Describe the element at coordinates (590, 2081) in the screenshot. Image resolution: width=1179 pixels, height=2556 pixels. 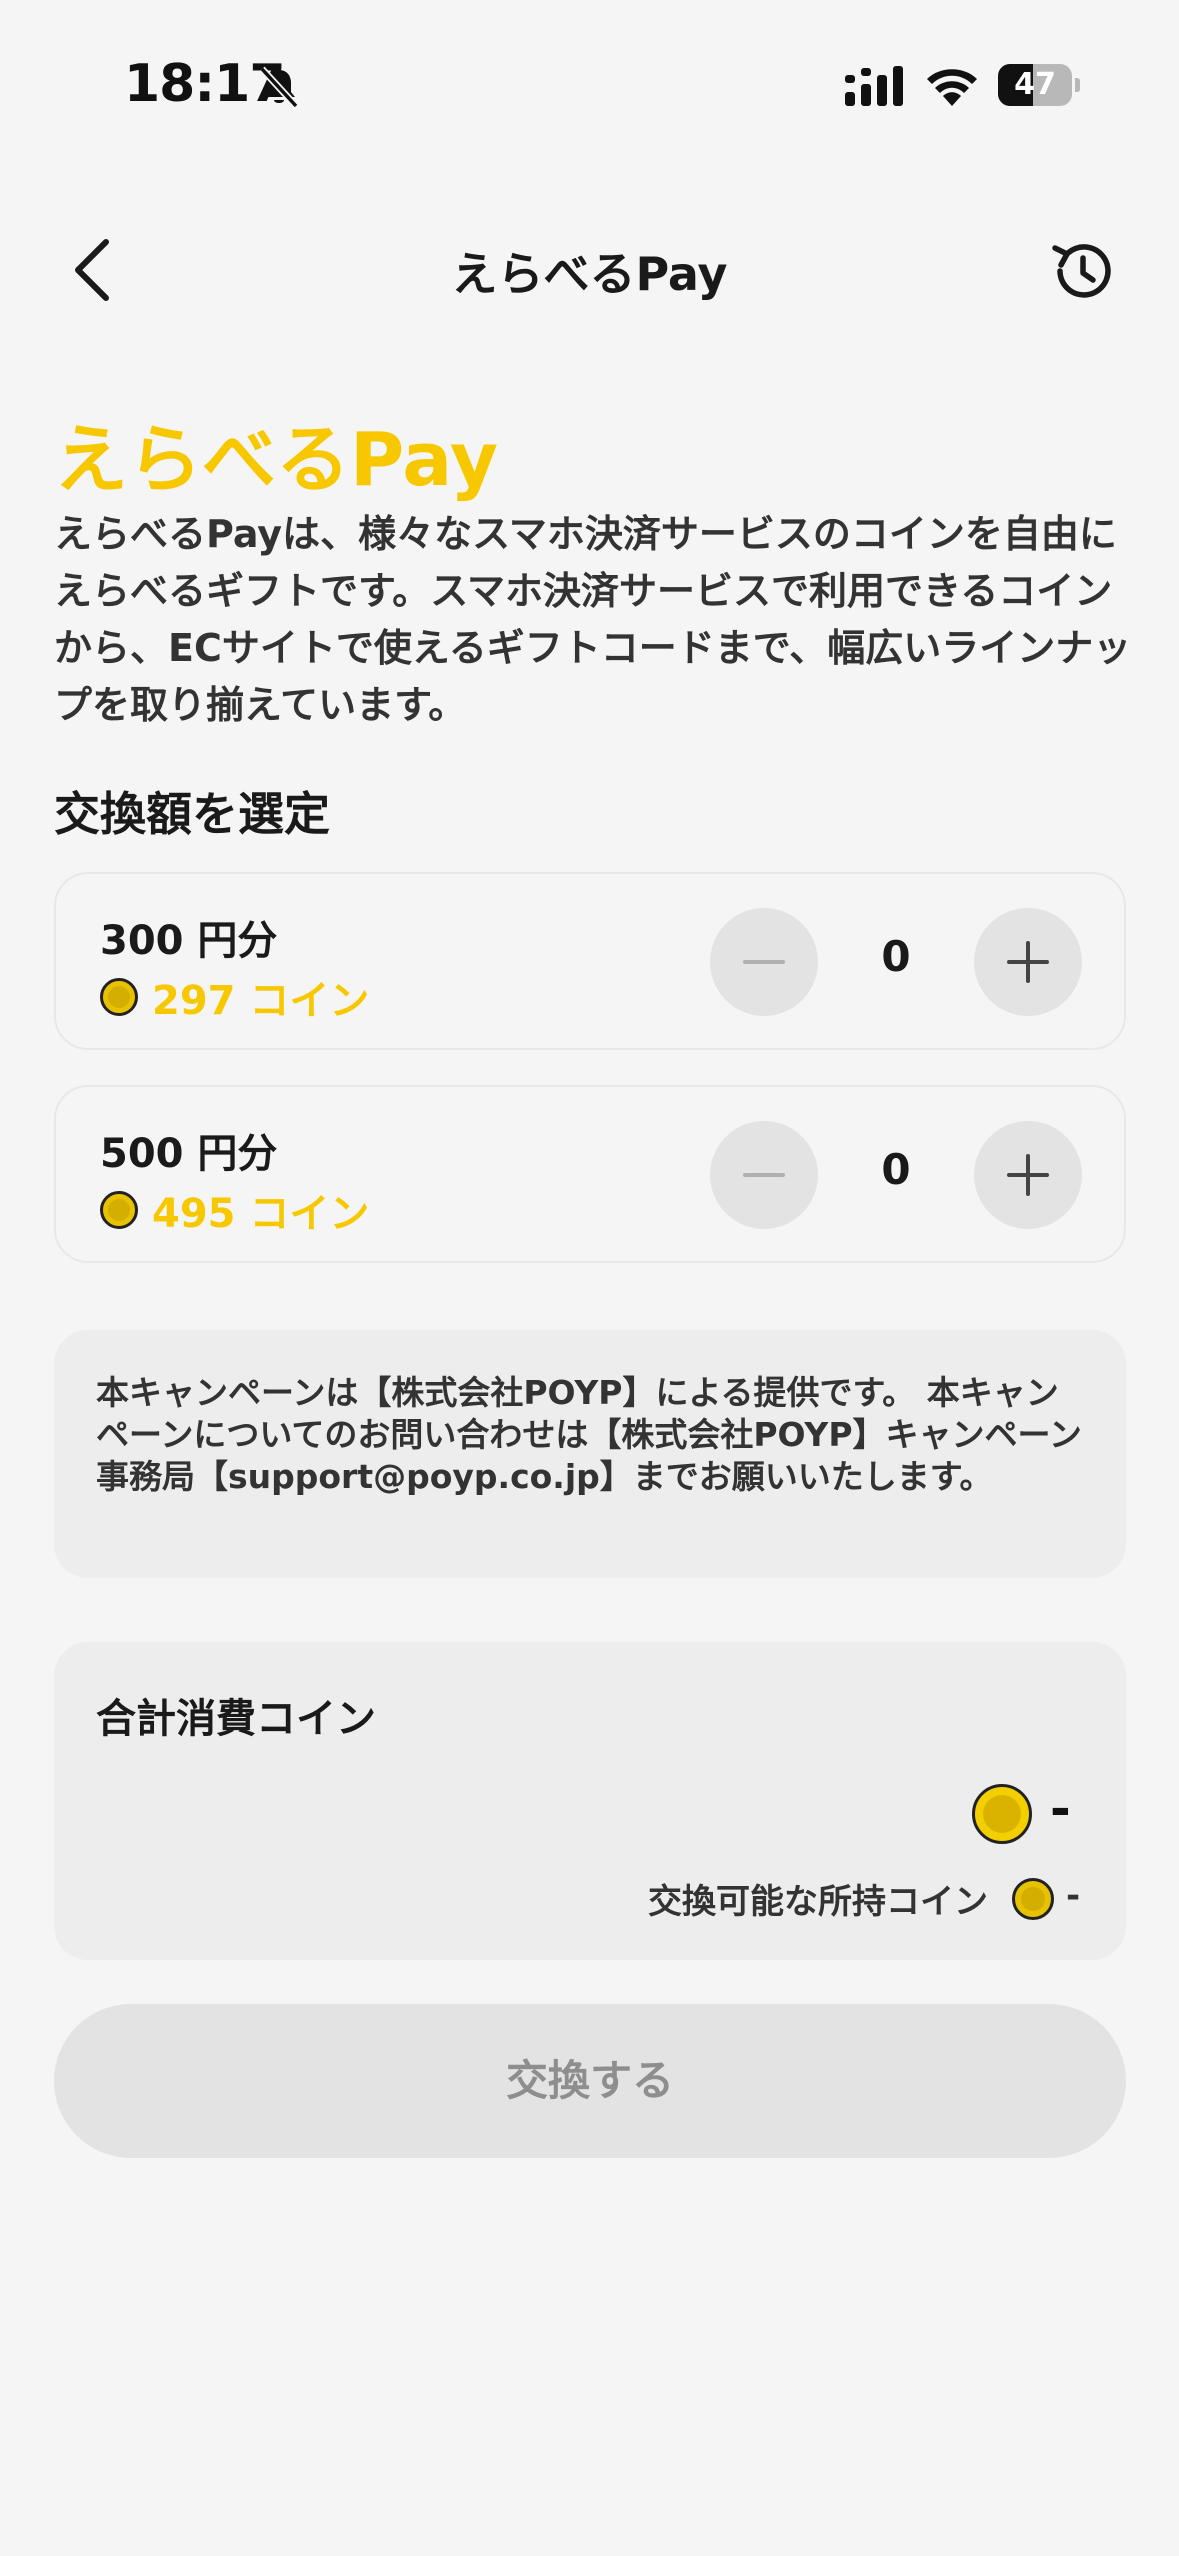
I see `exchange-button: 交換する` at that location.